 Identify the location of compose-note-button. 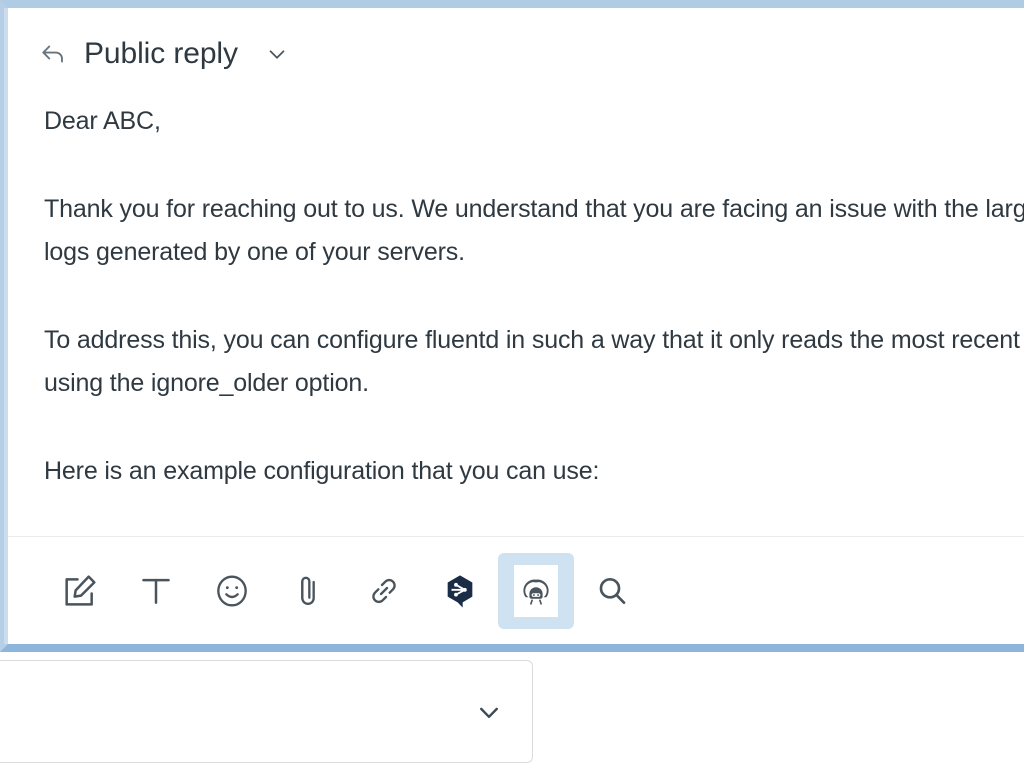
(80, 591).